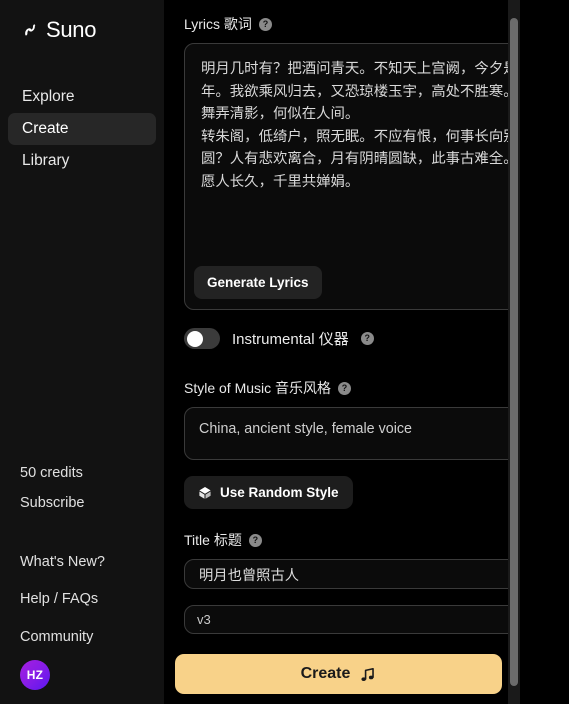 The width and height of the screenshot is (569, 704). I want to click on use-random-style-button: Use Random Style, so click(268, 492).